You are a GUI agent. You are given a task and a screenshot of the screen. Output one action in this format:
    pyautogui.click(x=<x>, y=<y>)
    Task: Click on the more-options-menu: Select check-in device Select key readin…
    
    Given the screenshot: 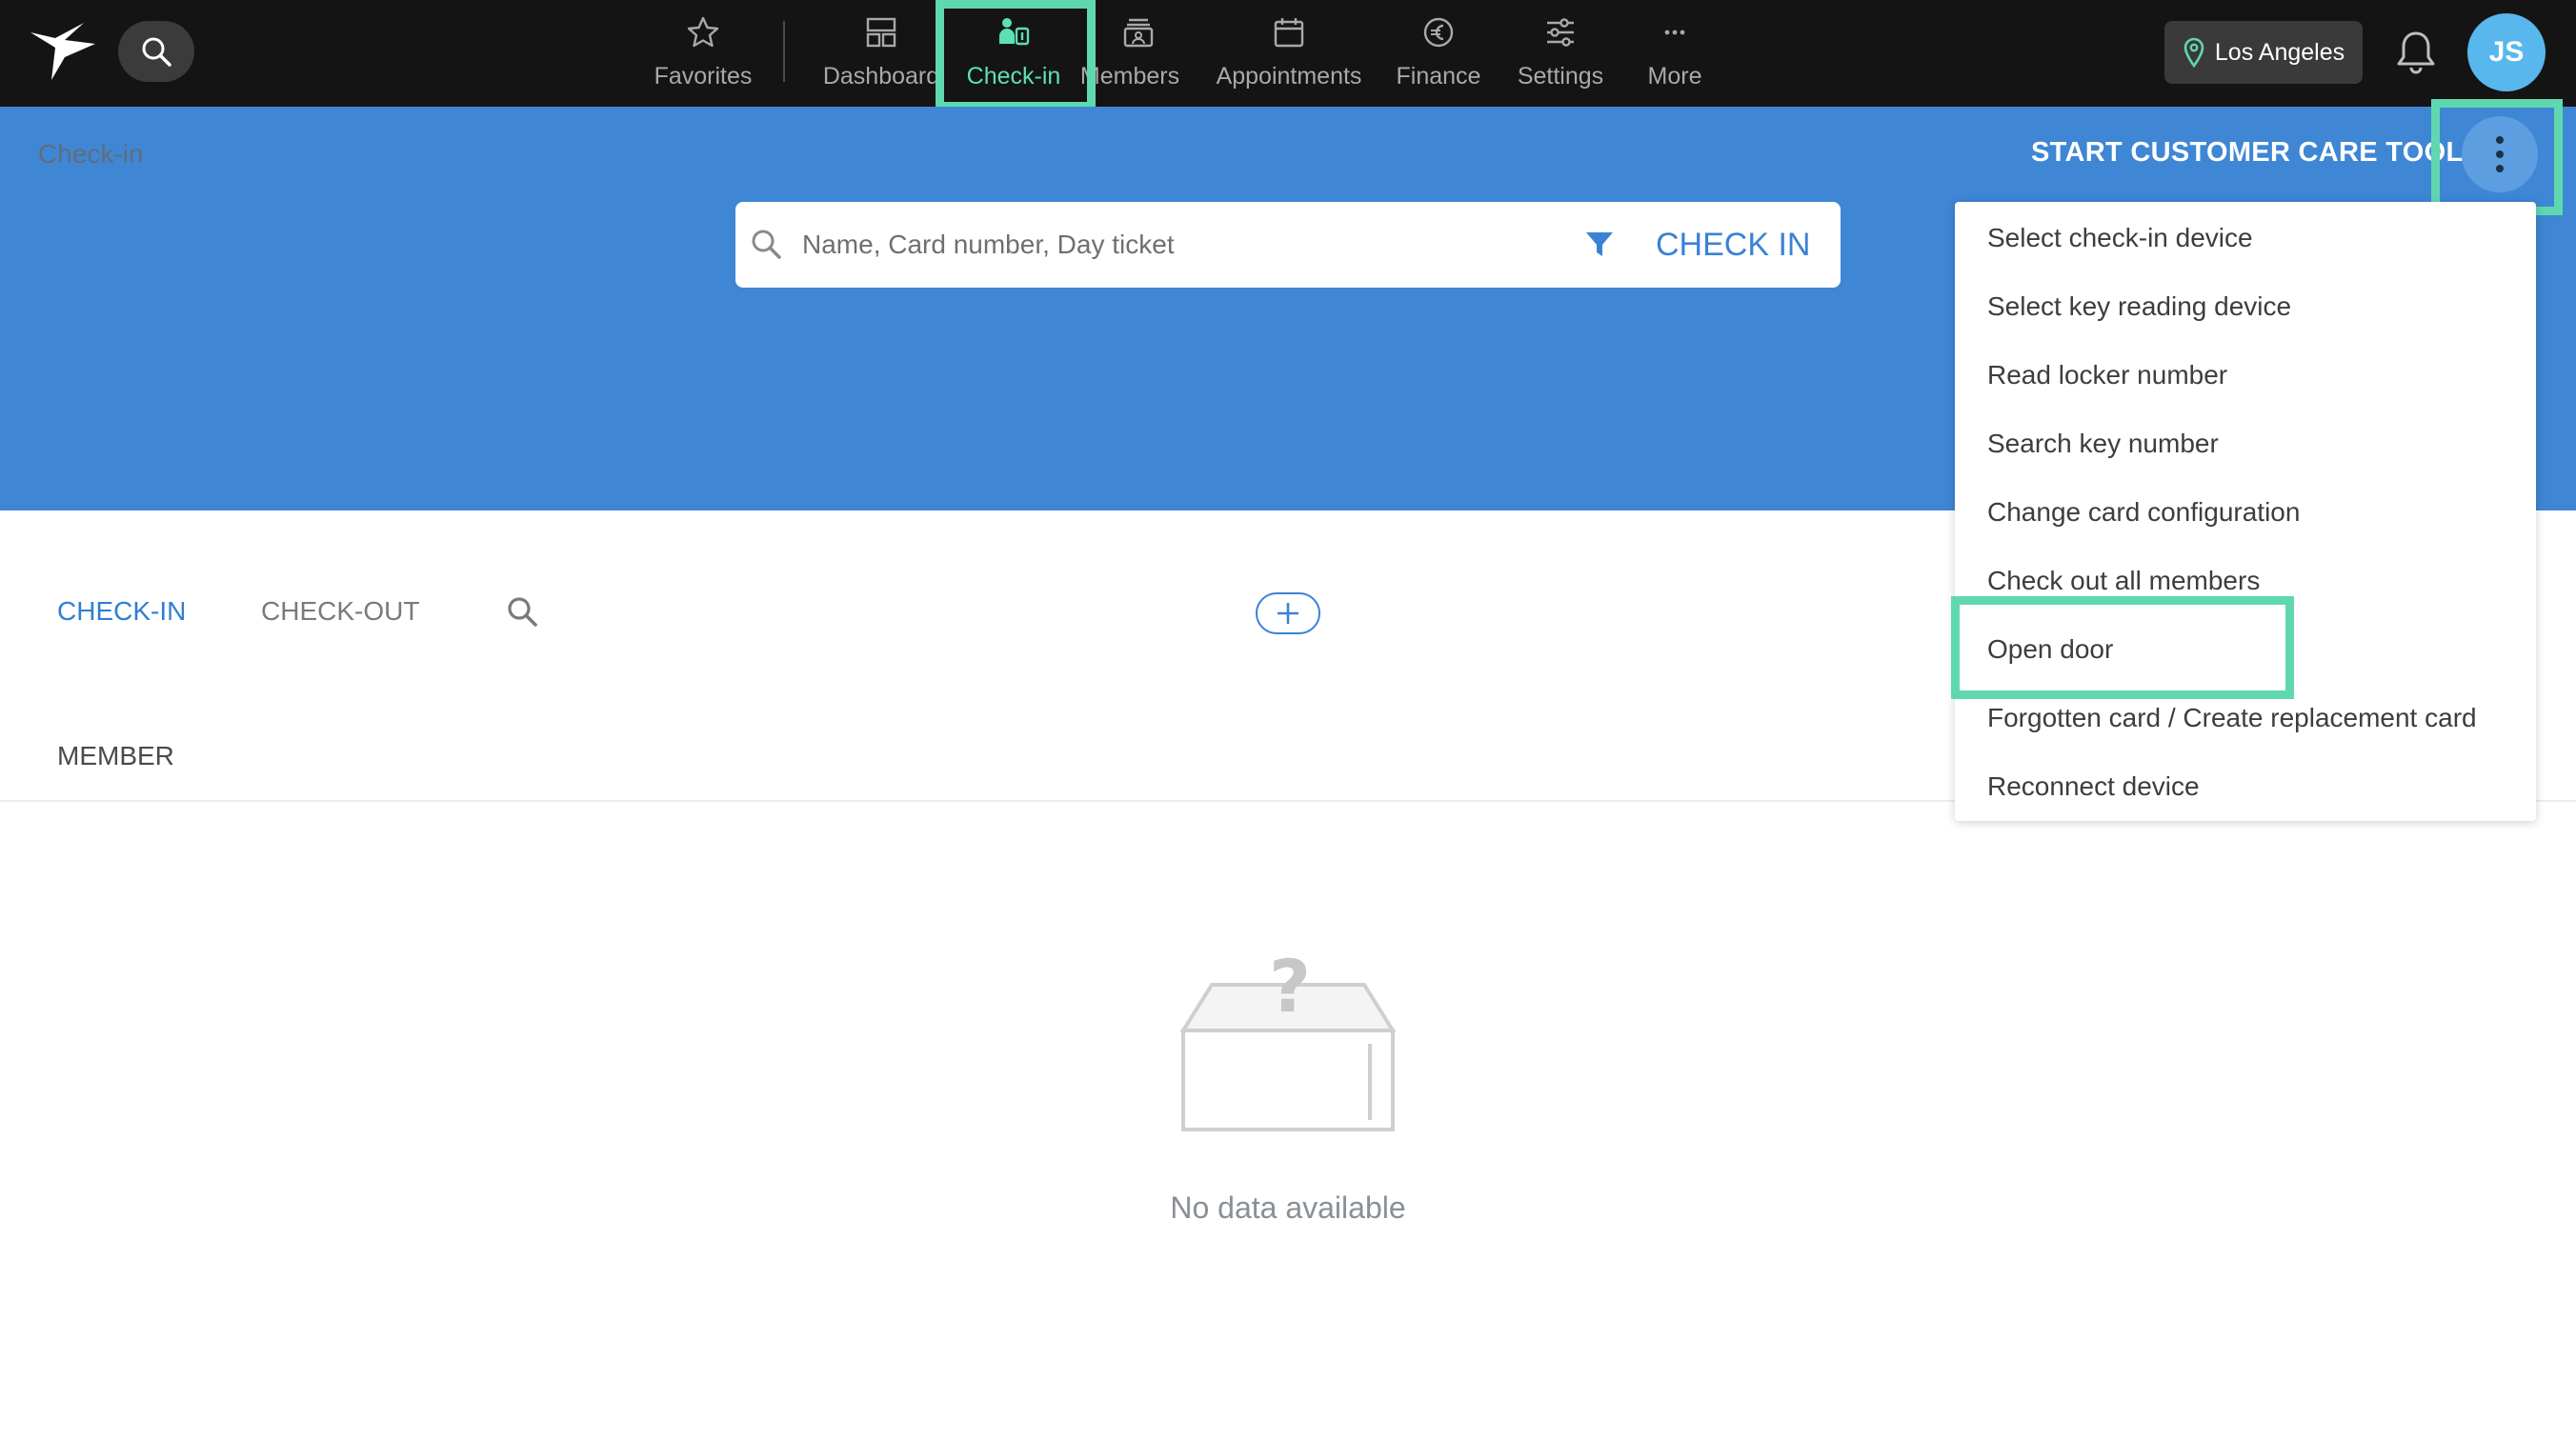 What is the action you would take?
    pyautogui.click(x=2245, y=511)
    